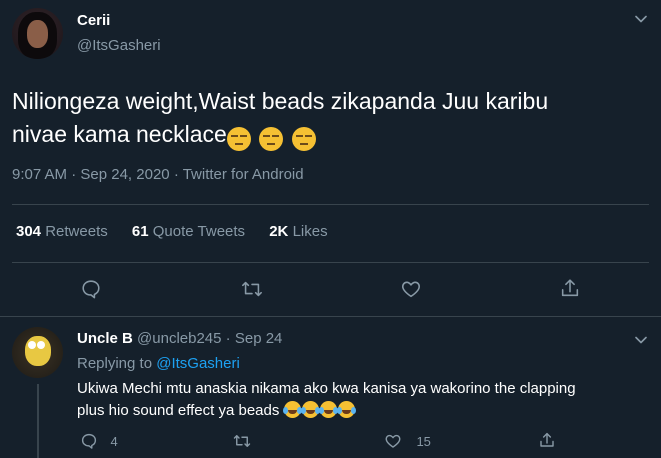  I want to click on author-display-name: Cerii, so click(93, 20).